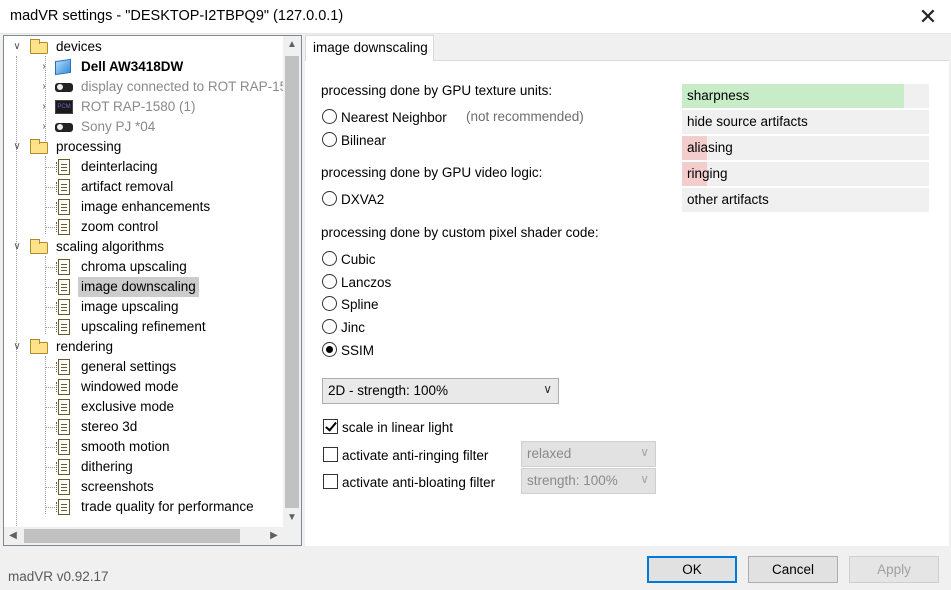 This screenshot has height=590, width=951. What do you see at coordinates (329, 116) in the screenshot?
I see `nearest-neighbor-radio` at bounding box center [329, 116].